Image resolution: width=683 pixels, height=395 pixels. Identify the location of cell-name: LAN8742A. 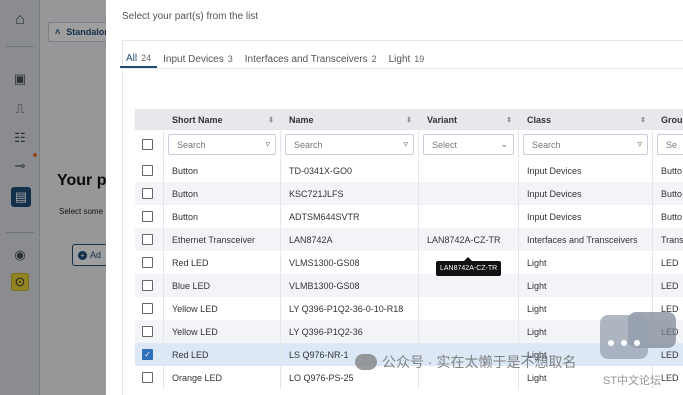
(350, 239).